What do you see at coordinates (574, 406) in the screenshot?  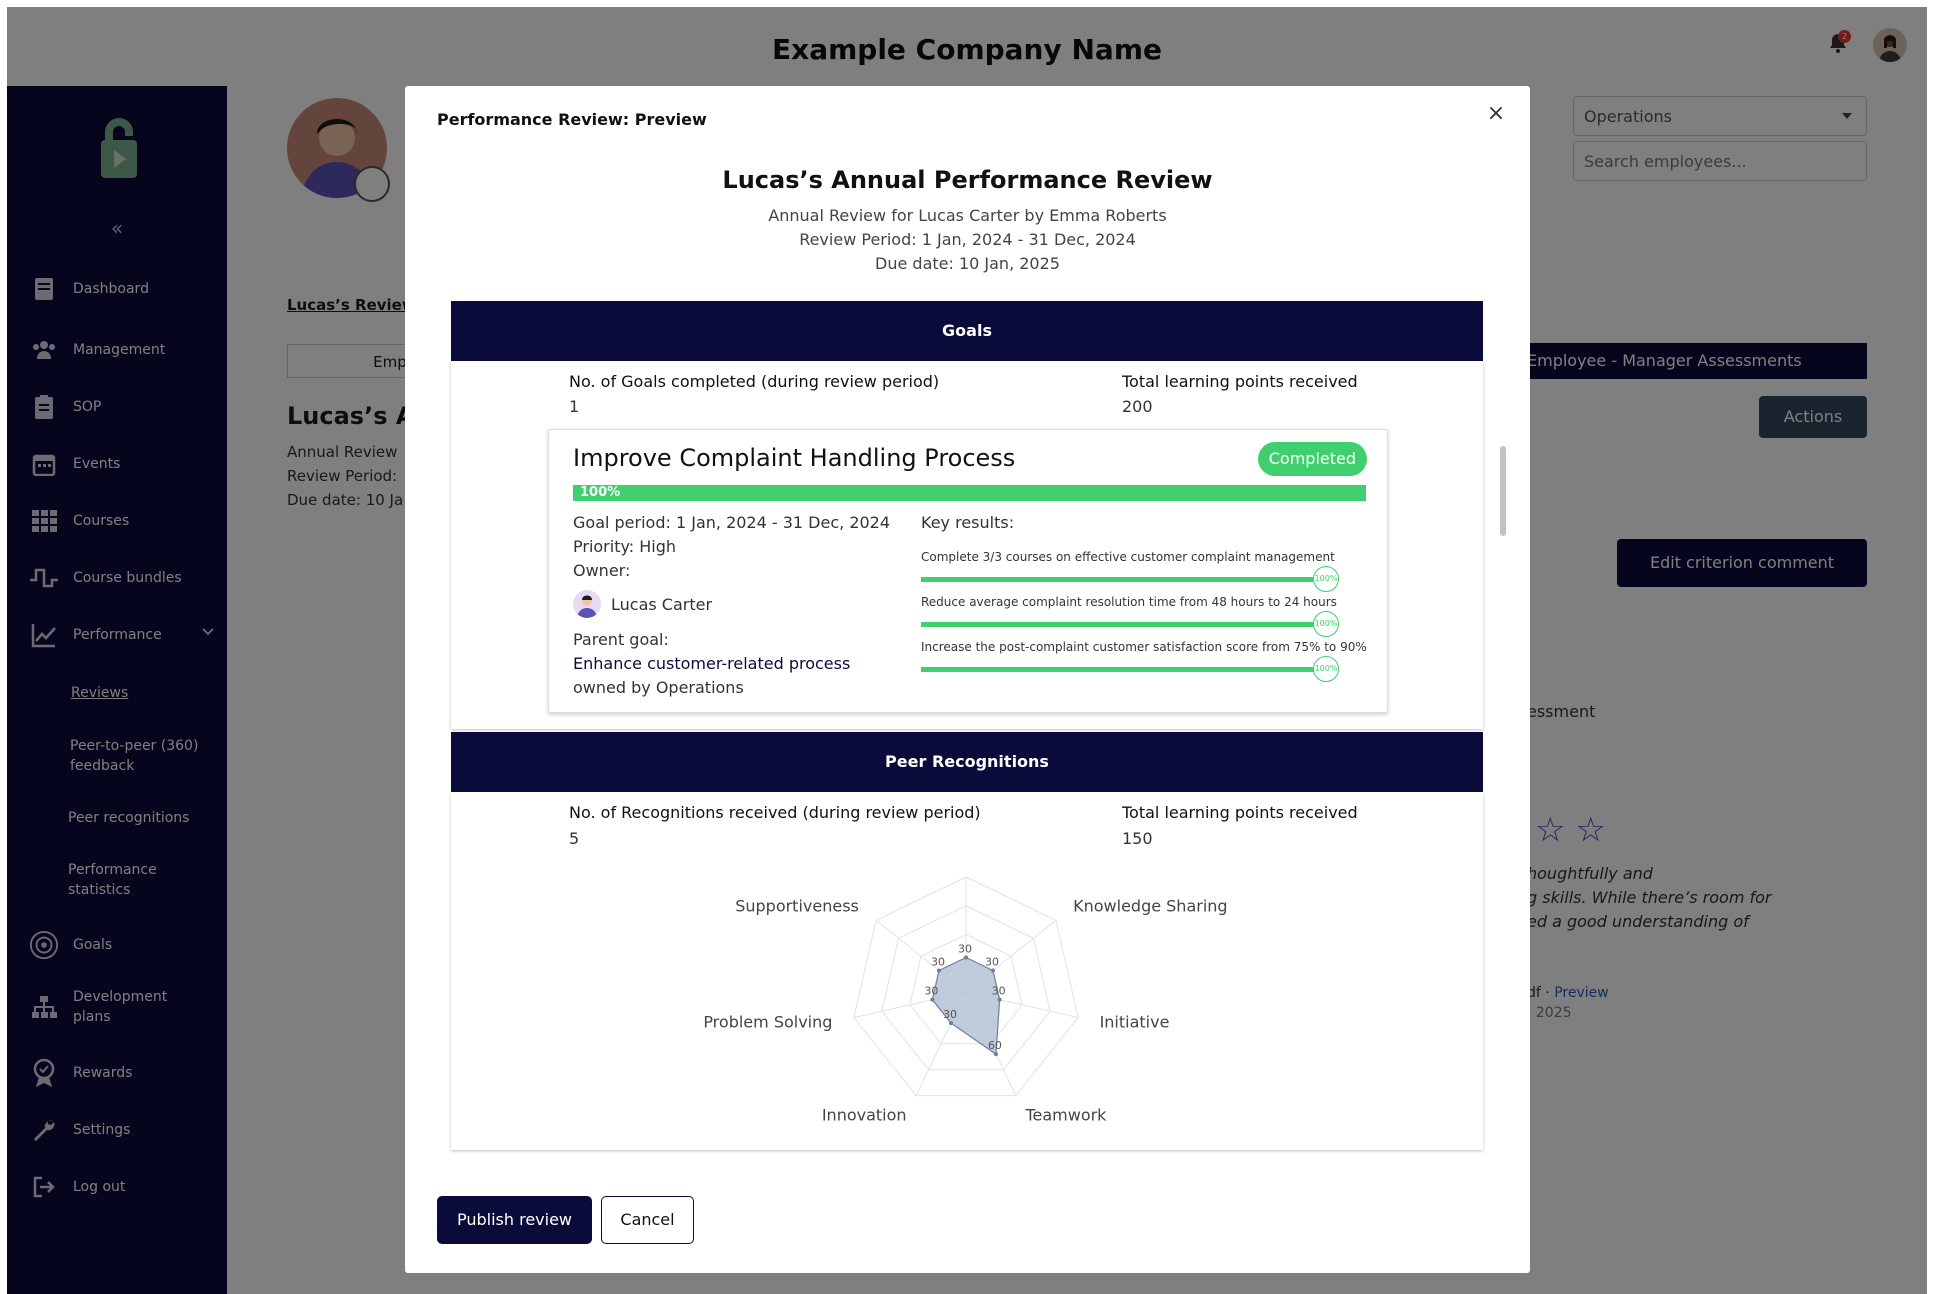 I see `goals-completed-value: 1` at bounding box center [574, 406].